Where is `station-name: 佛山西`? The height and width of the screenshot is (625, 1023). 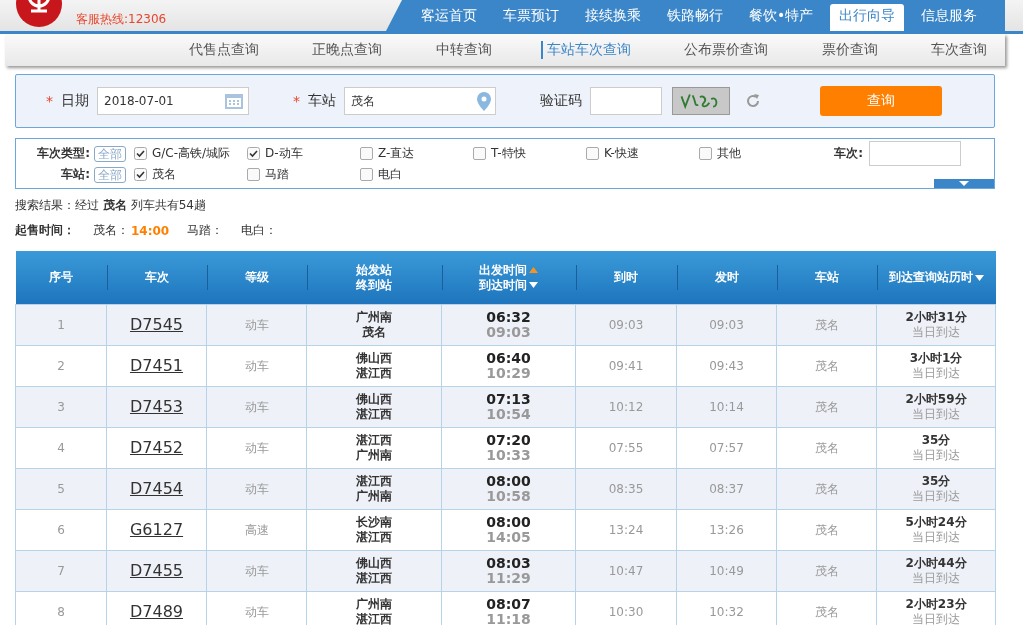 station-name: 佛山西 is located at coordinates (374, 563).